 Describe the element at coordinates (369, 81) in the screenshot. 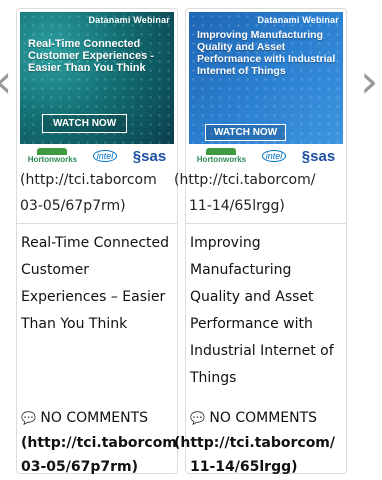

I see `carousel-next-arrow-icon: ›` at that location.